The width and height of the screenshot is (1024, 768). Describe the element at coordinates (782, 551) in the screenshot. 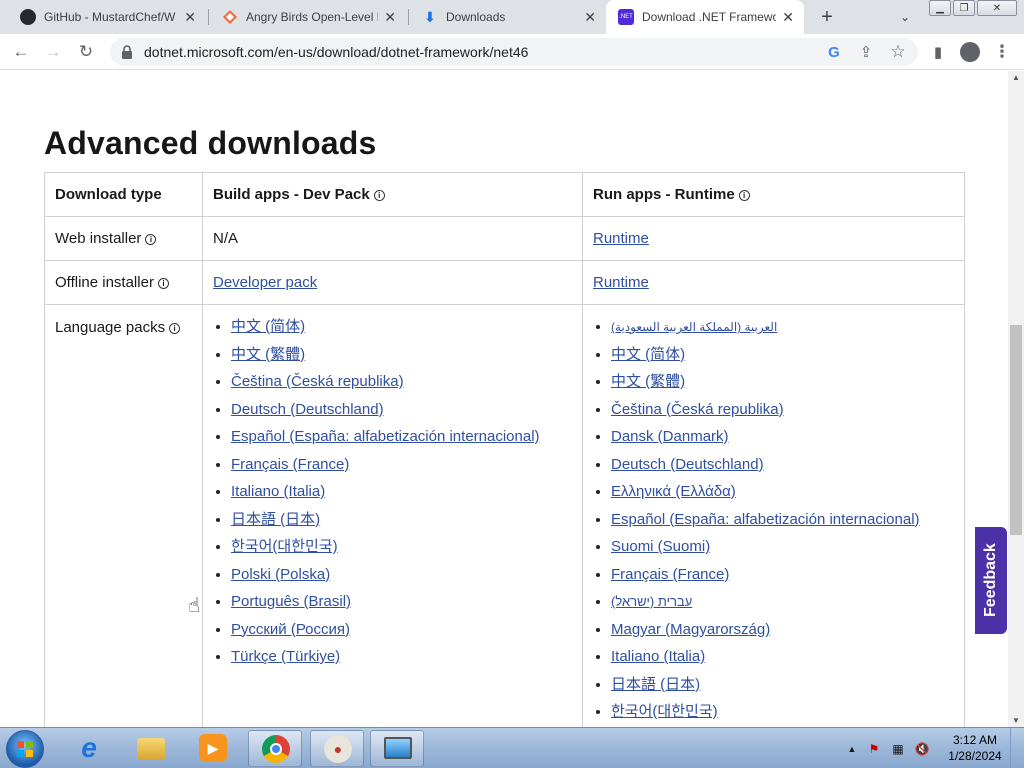

I see `list-item: Suomi (Suomi)` at that location.